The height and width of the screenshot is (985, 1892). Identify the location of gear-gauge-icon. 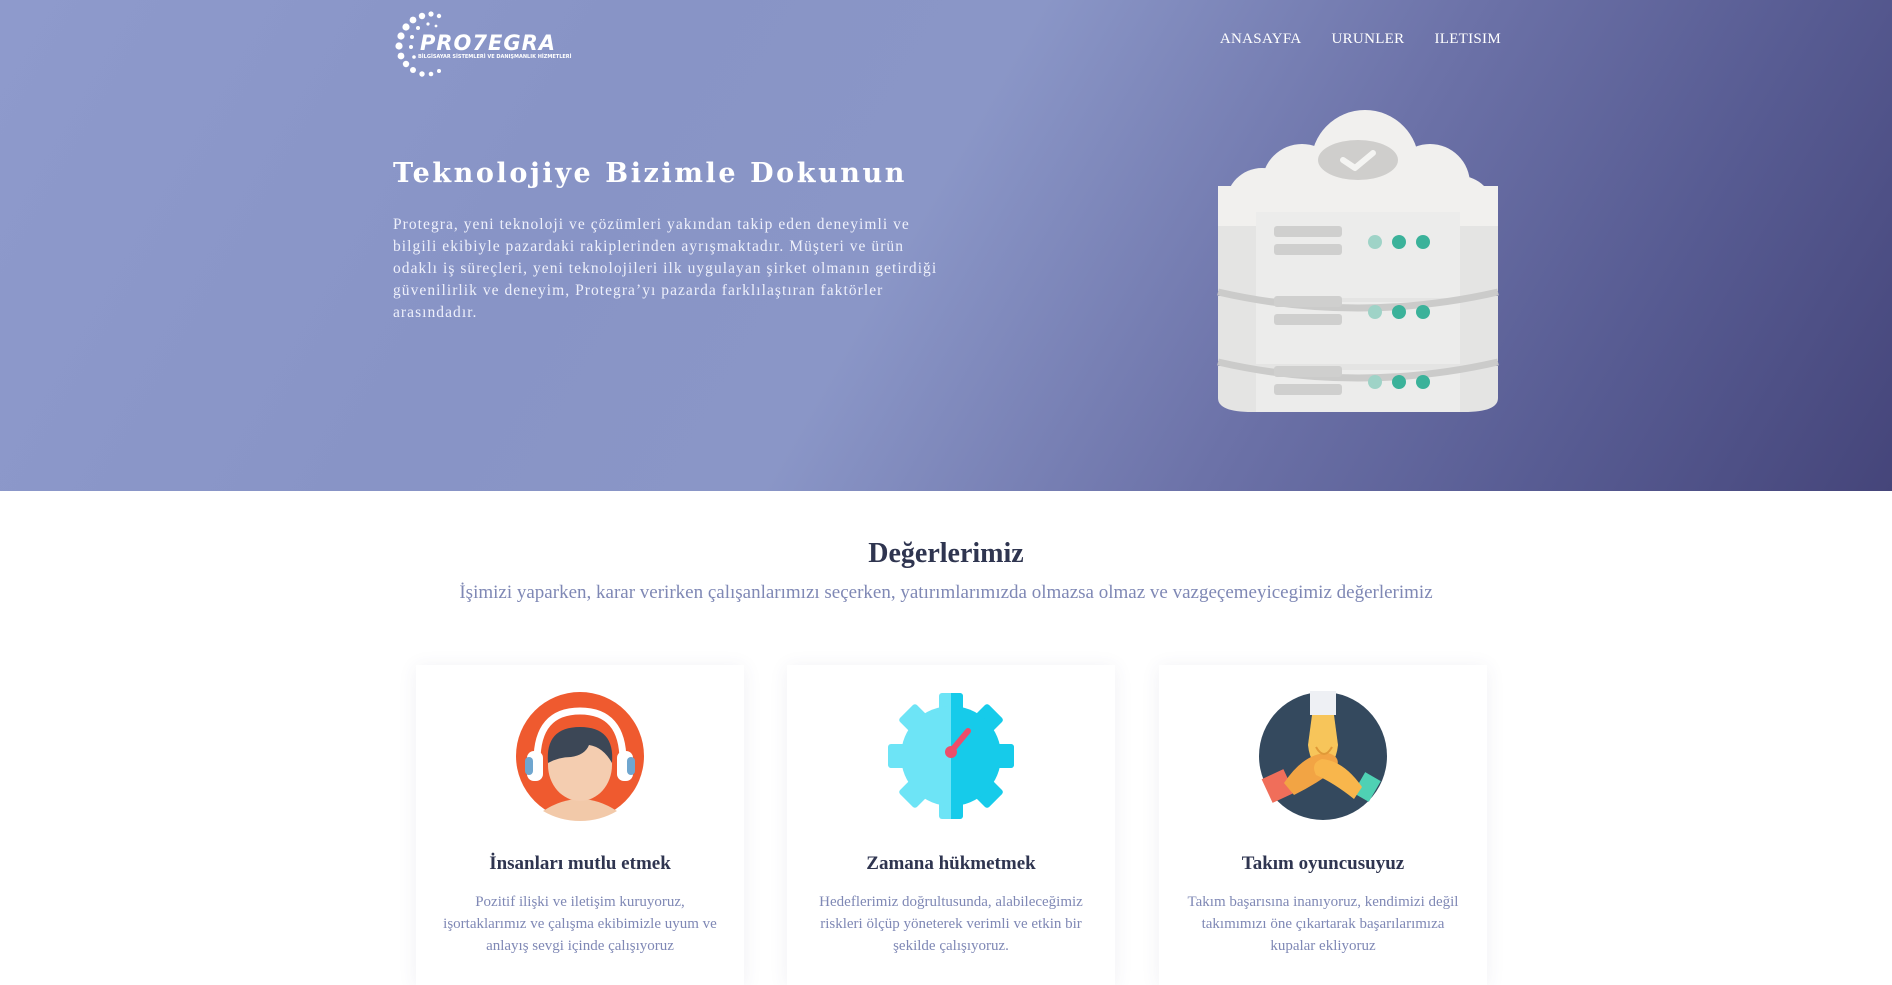
(951, 756).